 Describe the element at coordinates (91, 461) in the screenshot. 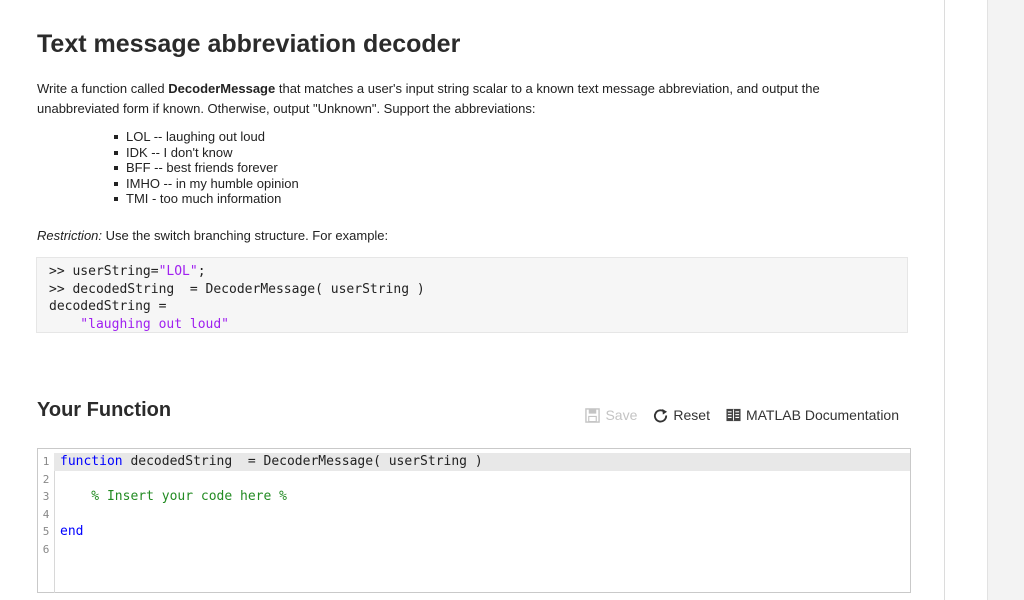

I see `function-keyword: function` at that location.